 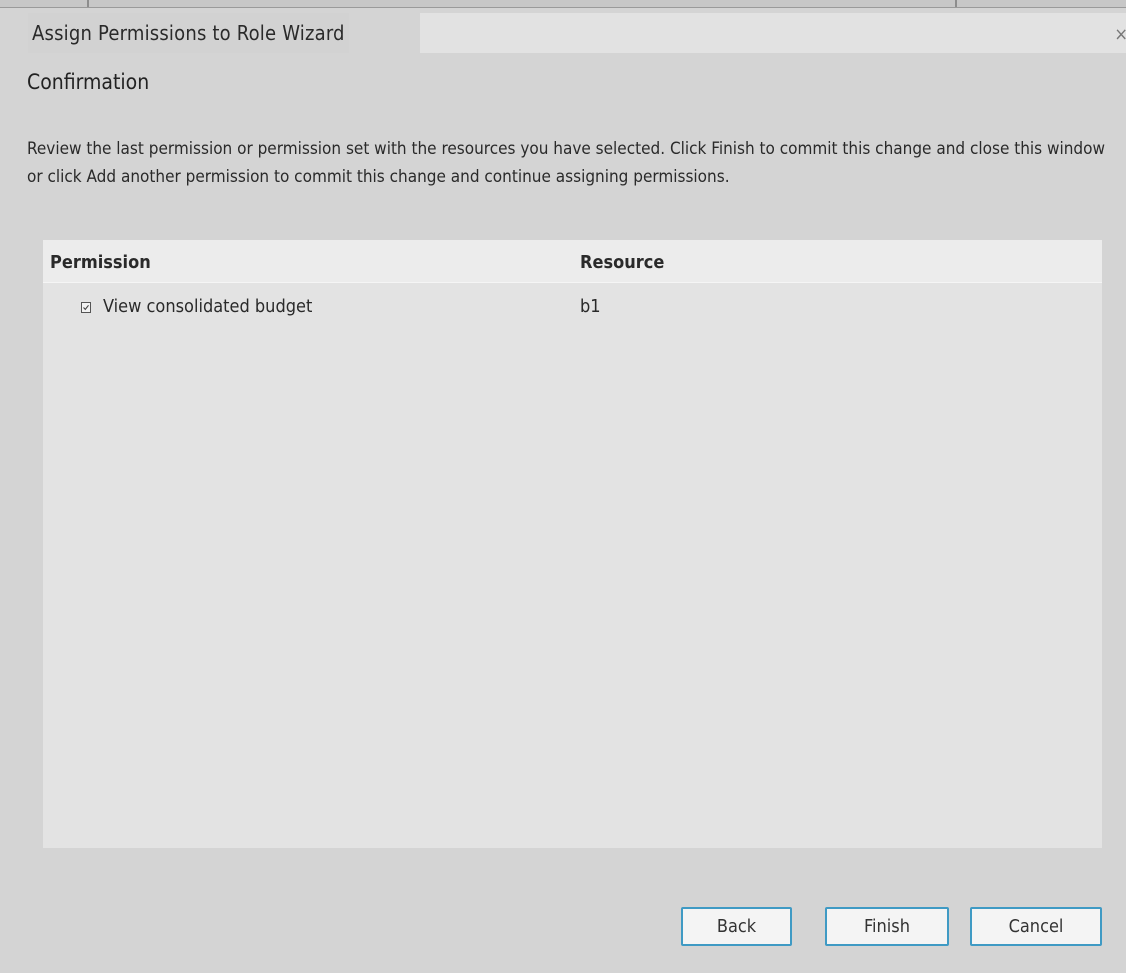 I want to click on title-bar-fill, so click(x=773, y=33).